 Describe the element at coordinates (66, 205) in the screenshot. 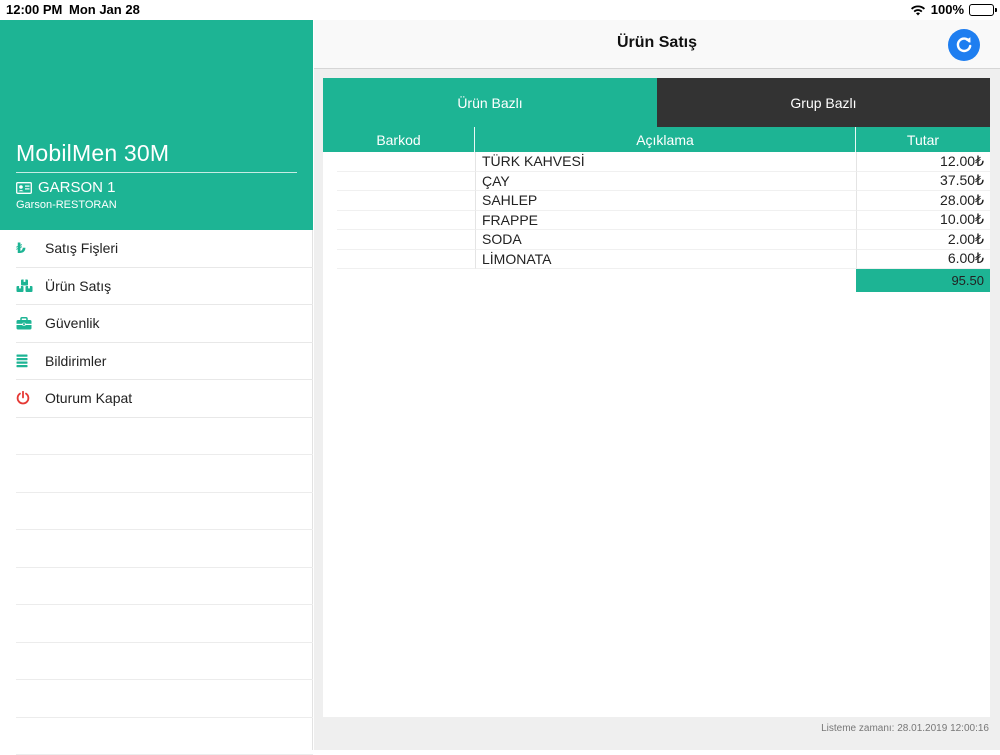

I see `user-role: Garson-RESTORAN` at that location.